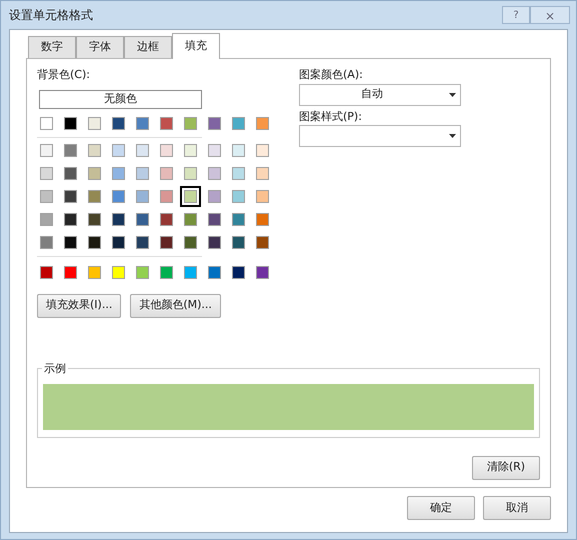 The image size is (577, 540). What do you see at coordinates (441, 508) in the screenshot?
I see `ok-button: 确定` at bounding box center [441, 508].